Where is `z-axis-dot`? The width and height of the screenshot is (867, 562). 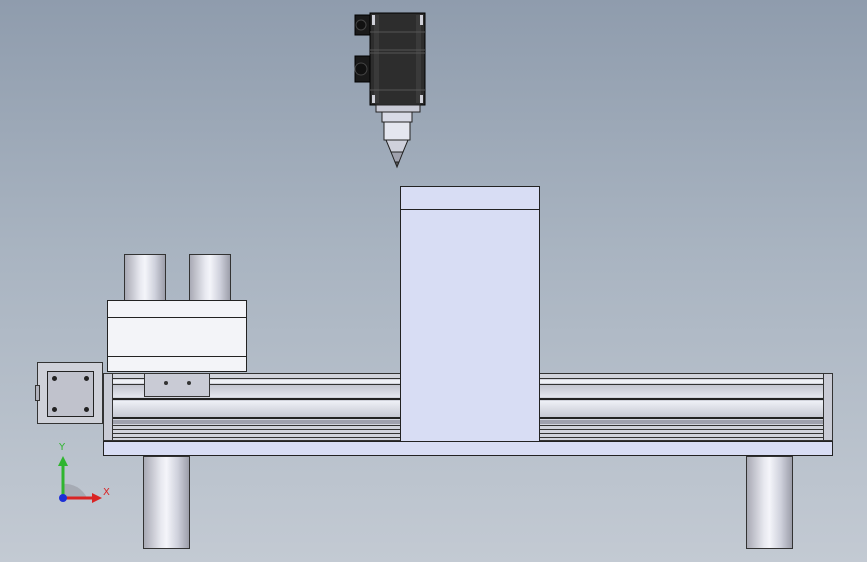 z-axis-dot is located at coordinates (63, 498).